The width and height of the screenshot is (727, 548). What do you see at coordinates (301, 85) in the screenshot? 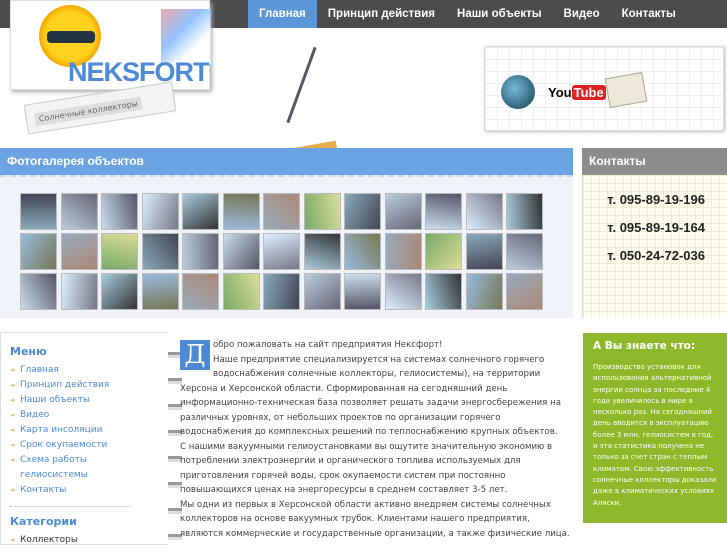
I see `compass-icon` at bounding box center [301, 85].